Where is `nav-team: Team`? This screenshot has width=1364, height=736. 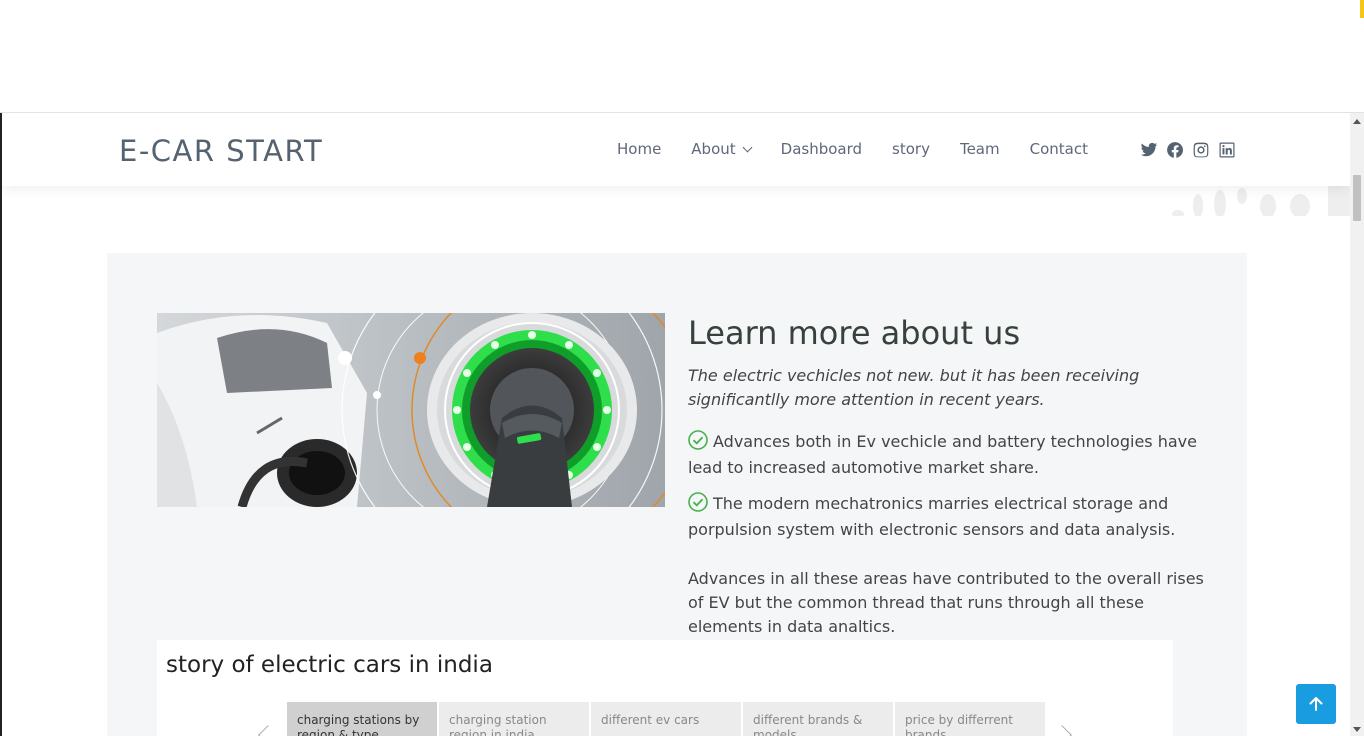
nav-team: Team is located at coordinates (980, 149).